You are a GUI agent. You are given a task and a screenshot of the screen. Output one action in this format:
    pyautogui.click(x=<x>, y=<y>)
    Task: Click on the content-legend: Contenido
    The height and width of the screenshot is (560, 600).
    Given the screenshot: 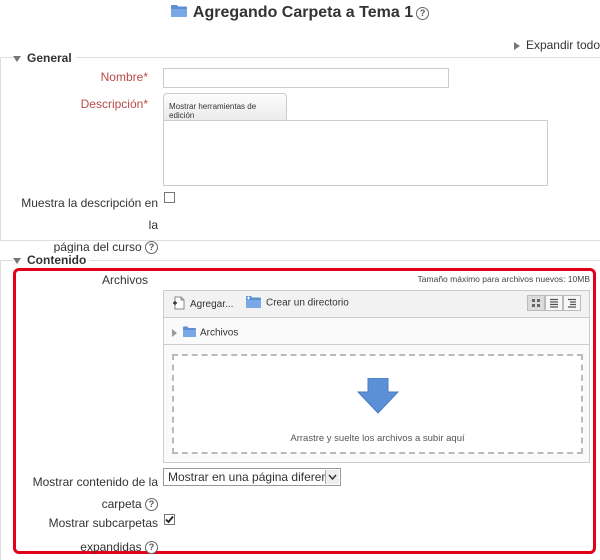 What is the action you would take?
    pyautogui.click(x=52, y=260)
    